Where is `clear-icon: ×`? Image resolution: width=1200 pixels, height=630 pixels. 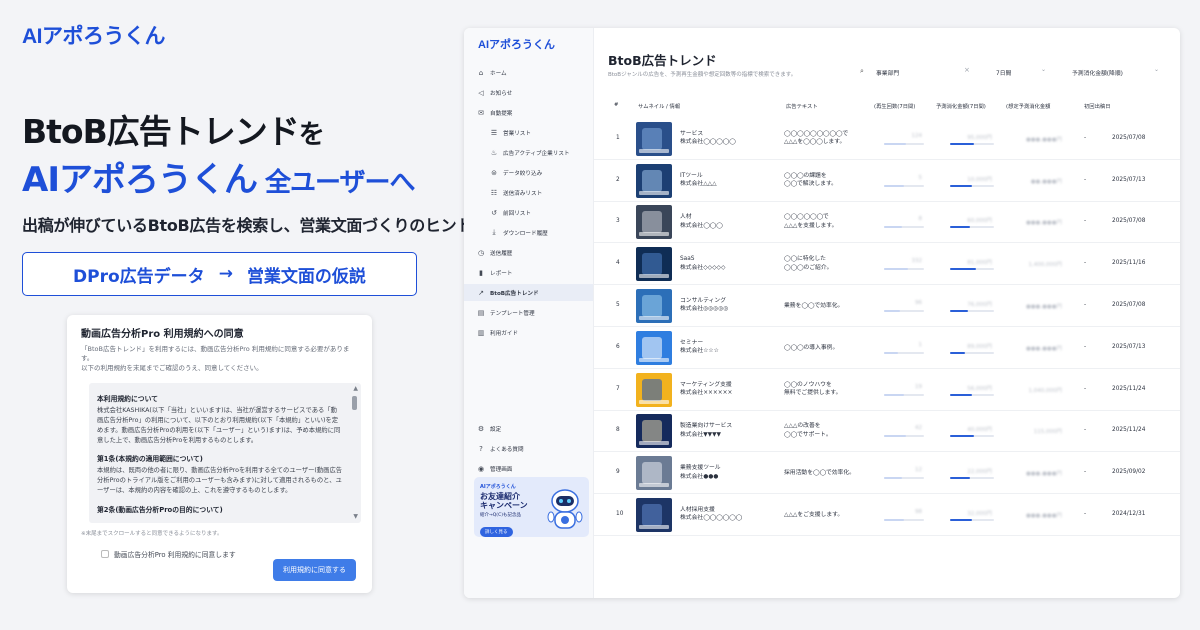 clear-icon: × is located at coordinates (967, 70).